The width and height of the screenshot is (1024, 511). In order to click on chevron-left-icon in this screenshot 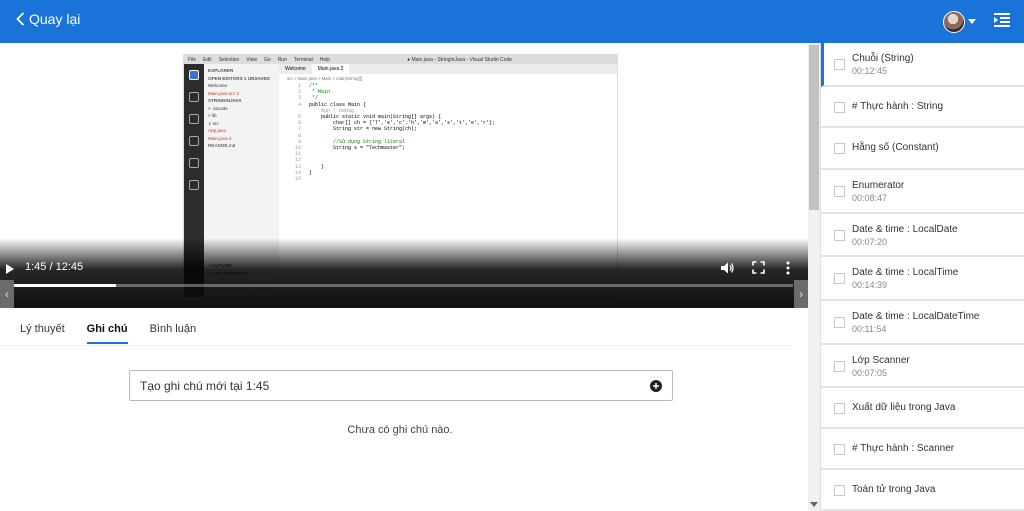, I will do `click(20, 19)`.